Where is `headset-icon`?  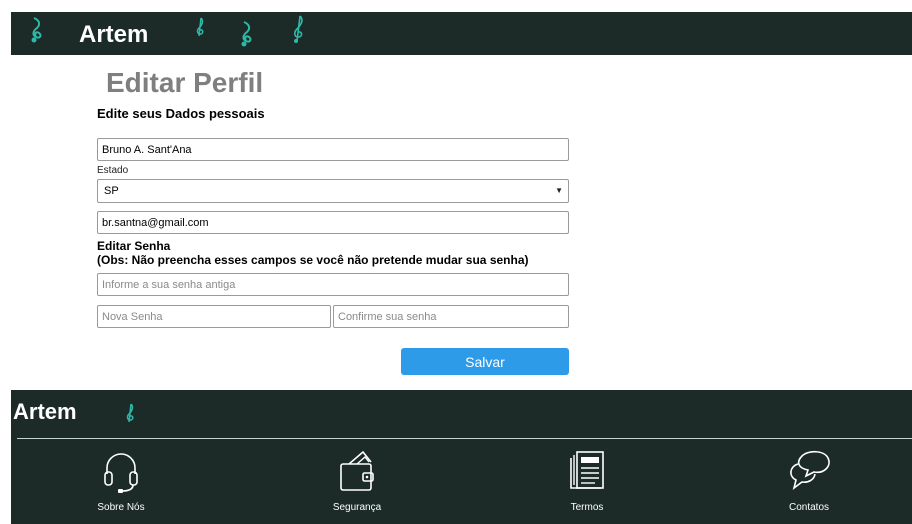 headset-icon is located at coordinates (121, 473).